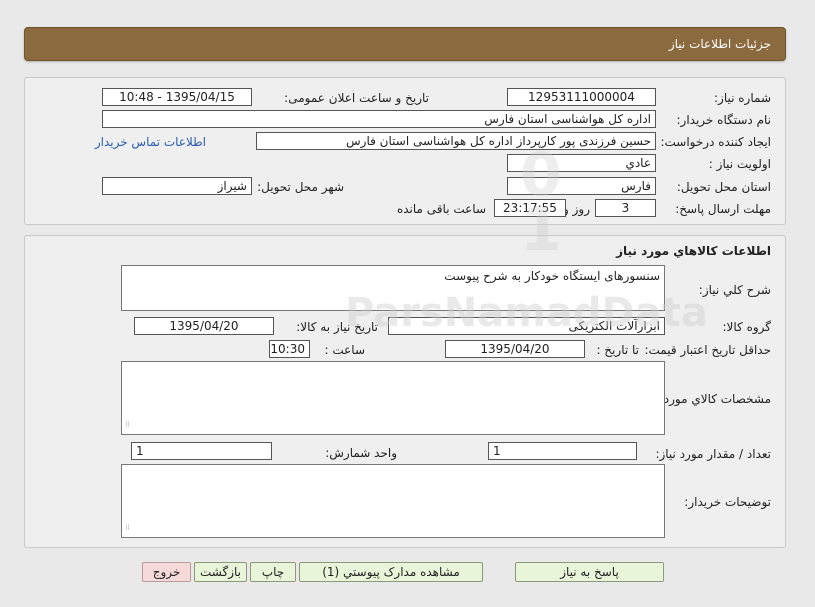  I want to click on general-desc-text: سنسورهای ایستگاه خودکار به شرح پیوست, so click(552, 276).